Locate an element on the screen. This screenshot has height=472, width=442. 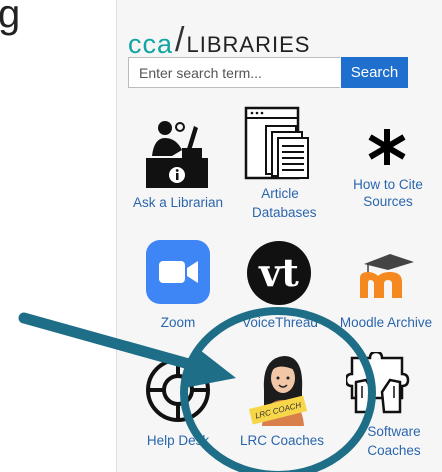
tile-help-desk: Help Desk is located at coordinates (178, 404).